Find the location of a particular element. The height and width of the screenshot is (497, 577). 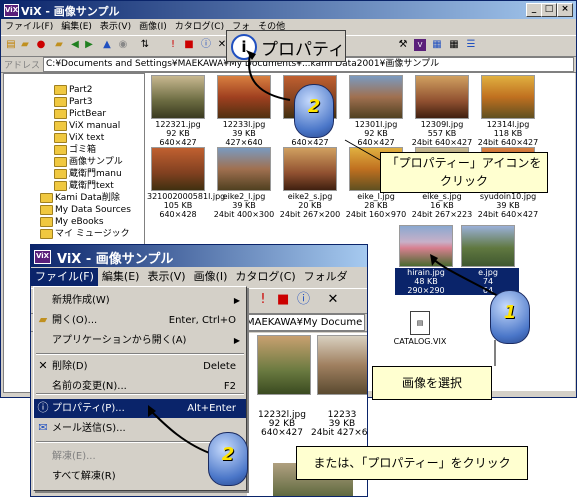

mouse-step-icon: 1 is located at coordinates (510, 317).